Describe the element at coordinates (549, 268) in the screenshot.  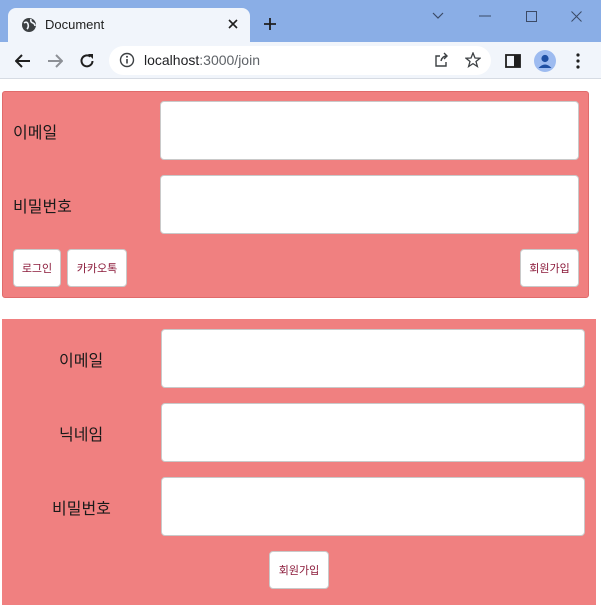
I see `signup-button: 회원가입` at that location.